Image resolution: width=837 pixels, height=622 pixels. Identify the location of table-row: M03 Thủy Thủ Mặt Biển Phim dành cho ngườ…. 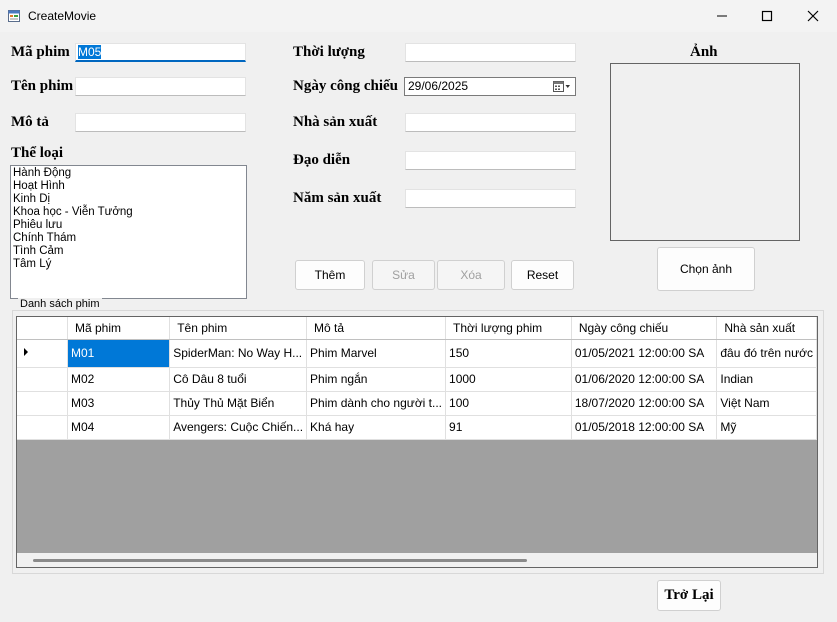
(417, 403).